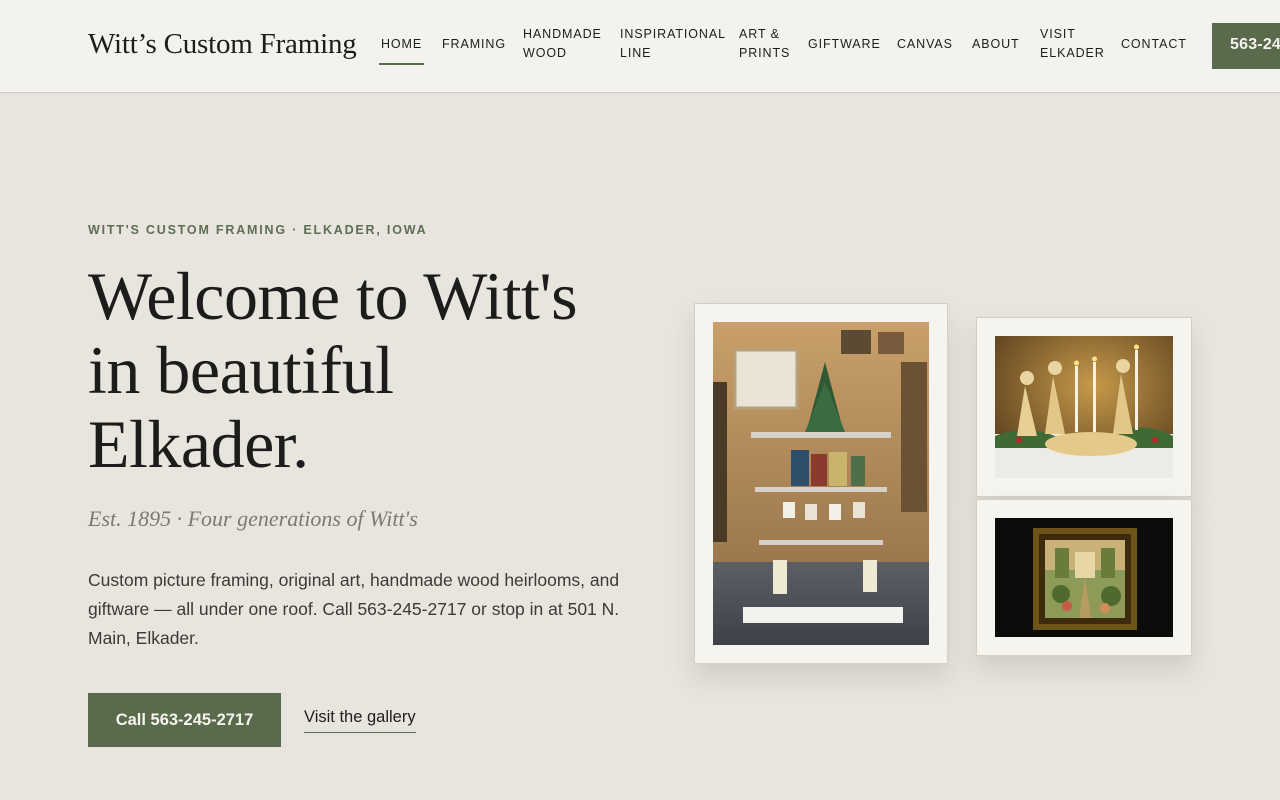 The image size is (1280, 800). I want to click on nav-handmade-wood: HANDMADE WOOD, so click(562, 44).